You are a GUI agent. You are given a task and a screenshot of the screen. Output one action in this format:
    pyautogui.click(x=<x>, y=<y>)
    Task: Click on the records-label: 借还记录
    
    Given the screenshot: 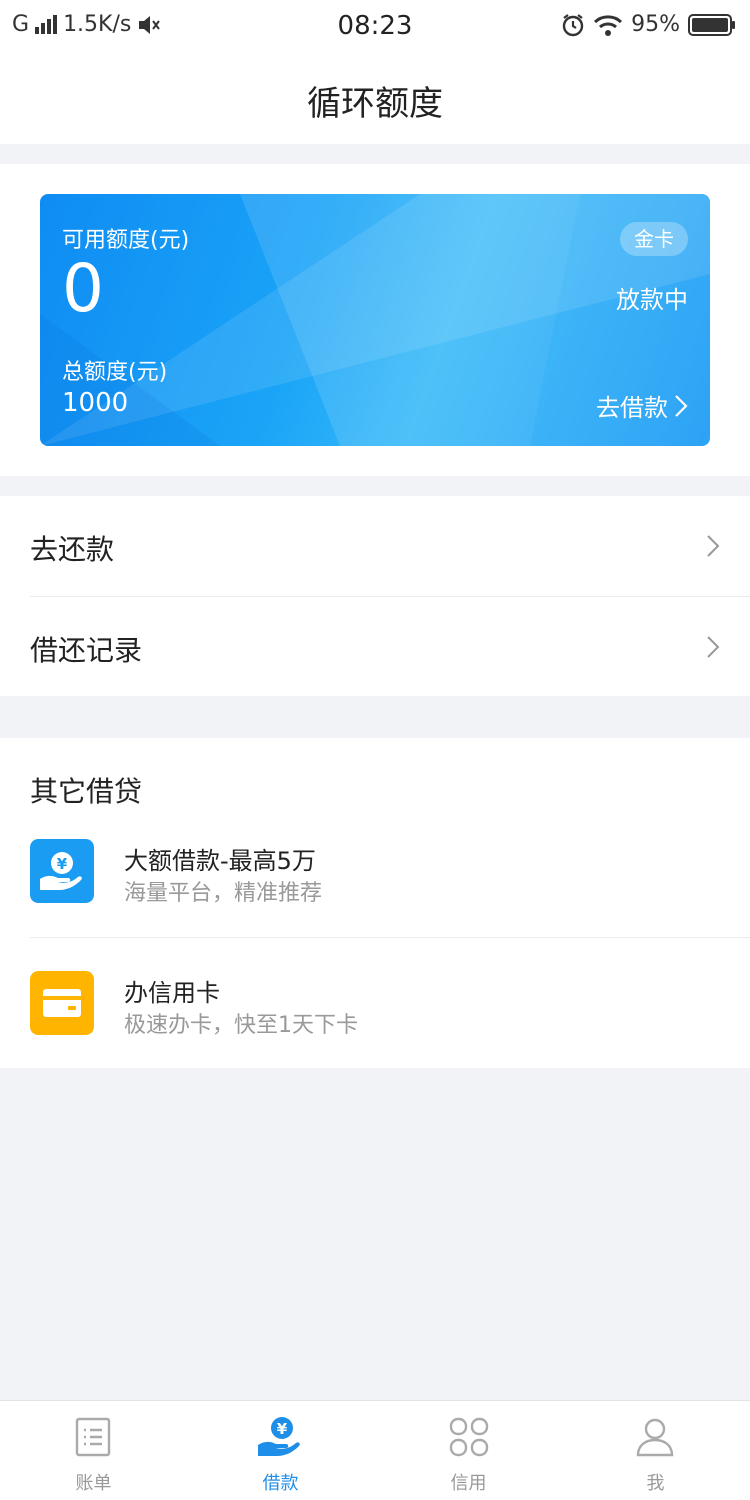 What is the action you would take?
    pyautogui.click(x=86, y=650)
    